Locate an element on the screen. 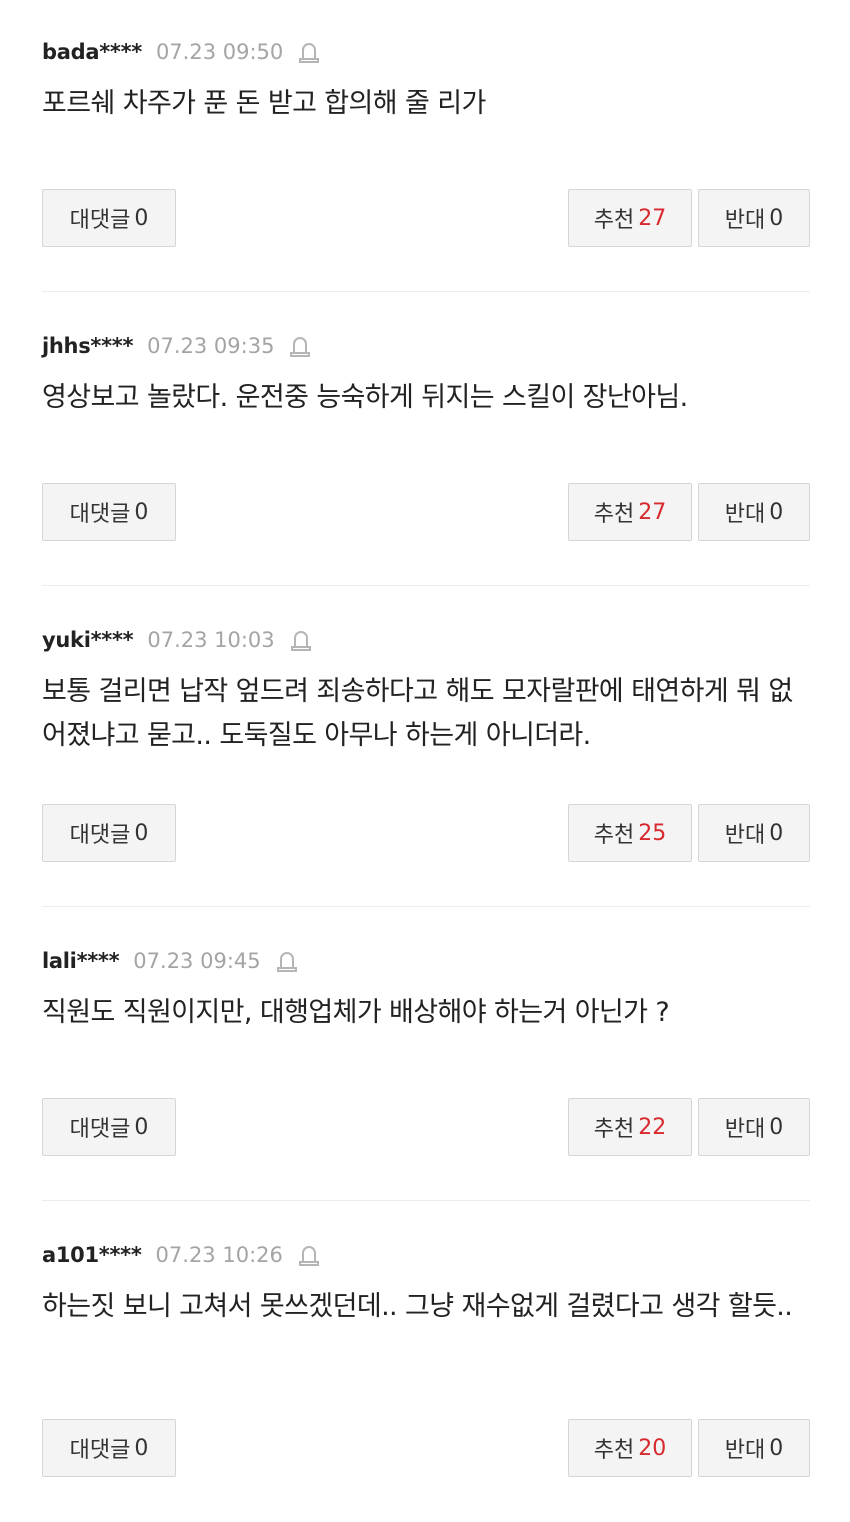 This screenshot has height=1522, width=850. comment-timestamp: 07.23 09:45 is located at coordinates (197, 961).